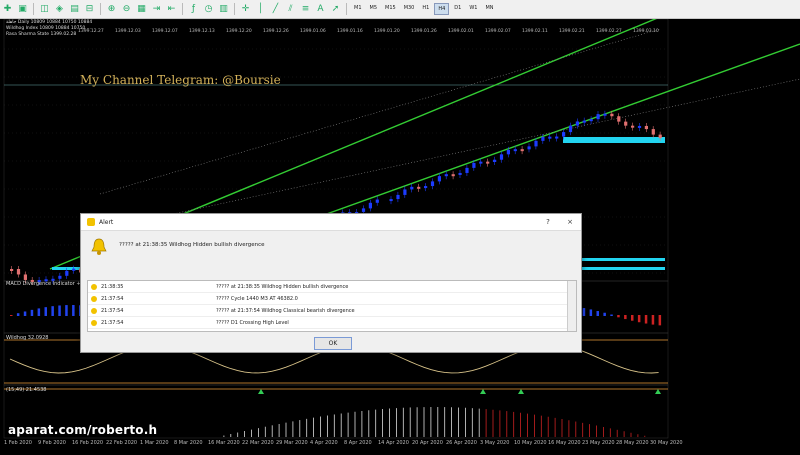 This screenshot has height=455, width=800. I want to click on timeframe-m30: M30, so click(409, 8).